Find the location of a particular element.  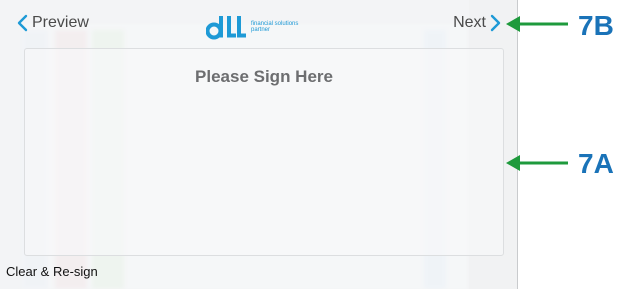

callout-7b: 7B is located at coordinates (596, 25).